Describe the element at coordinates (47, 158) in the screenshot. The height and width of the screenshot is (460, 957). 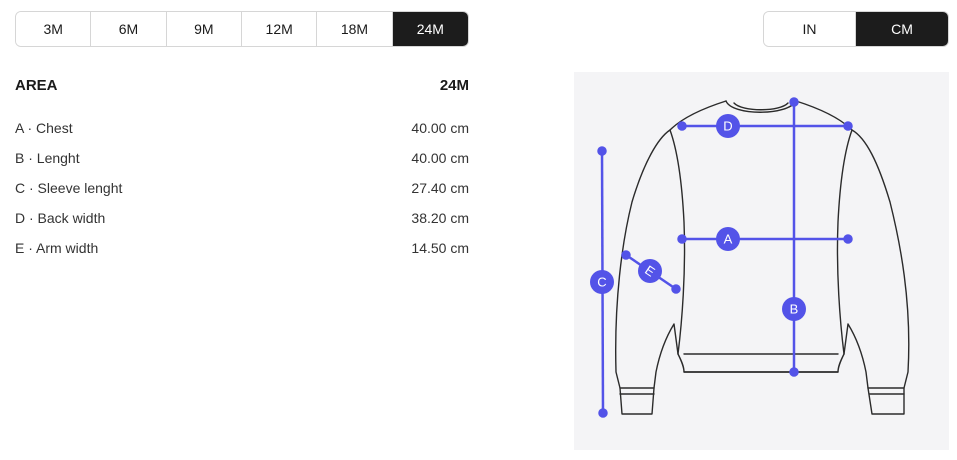
I see `measurement-label: B · Lenght` at that location.